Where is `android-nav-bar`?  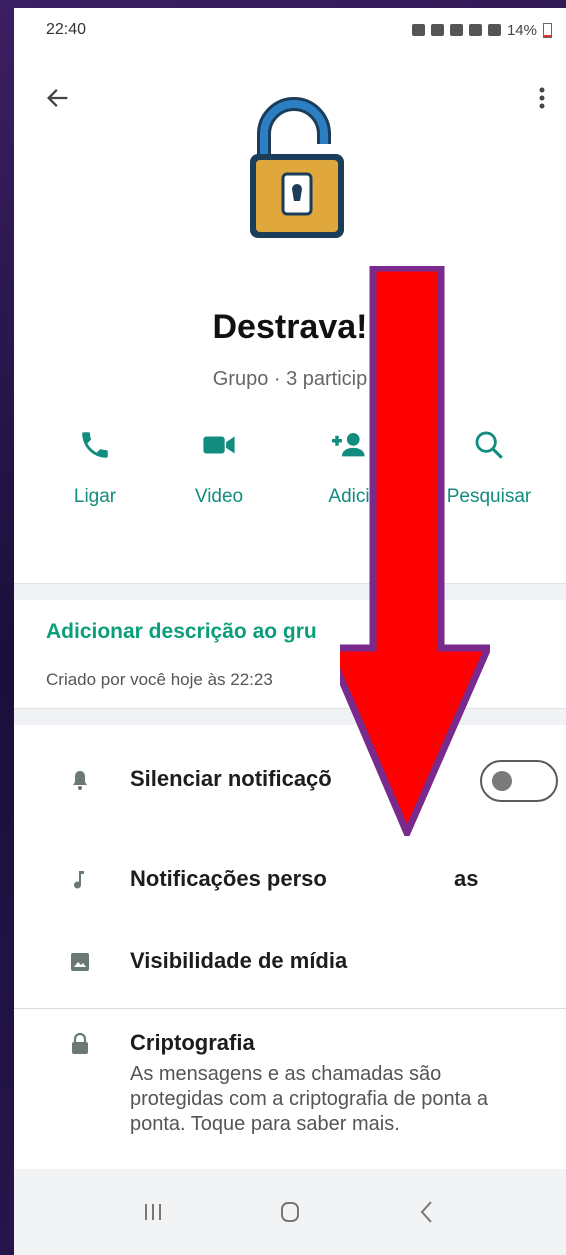 android-nav-bar is located at coordinates (290, 1212).